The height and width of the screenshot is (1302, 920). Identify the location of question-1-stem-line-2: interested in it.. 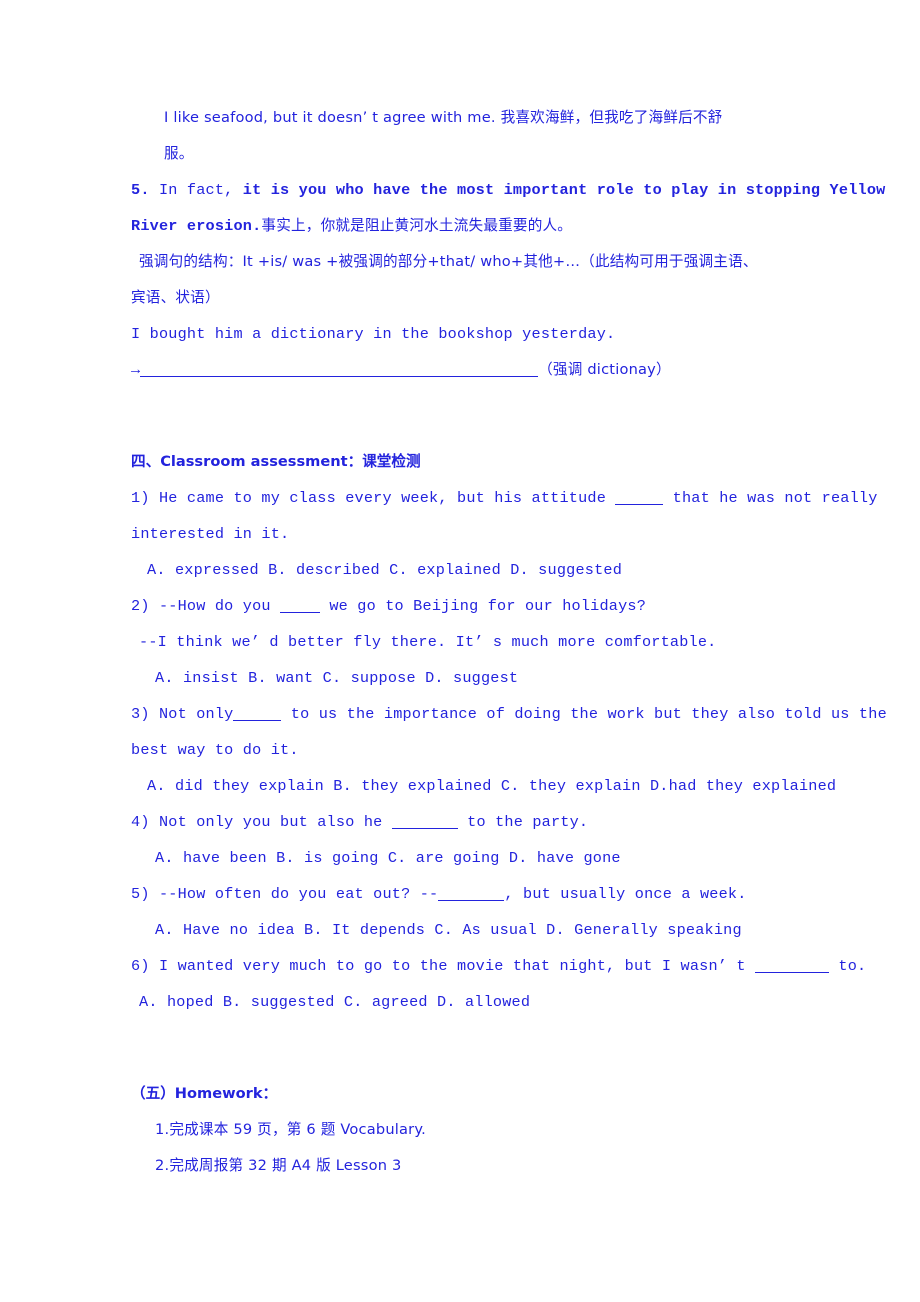
(461, 534).